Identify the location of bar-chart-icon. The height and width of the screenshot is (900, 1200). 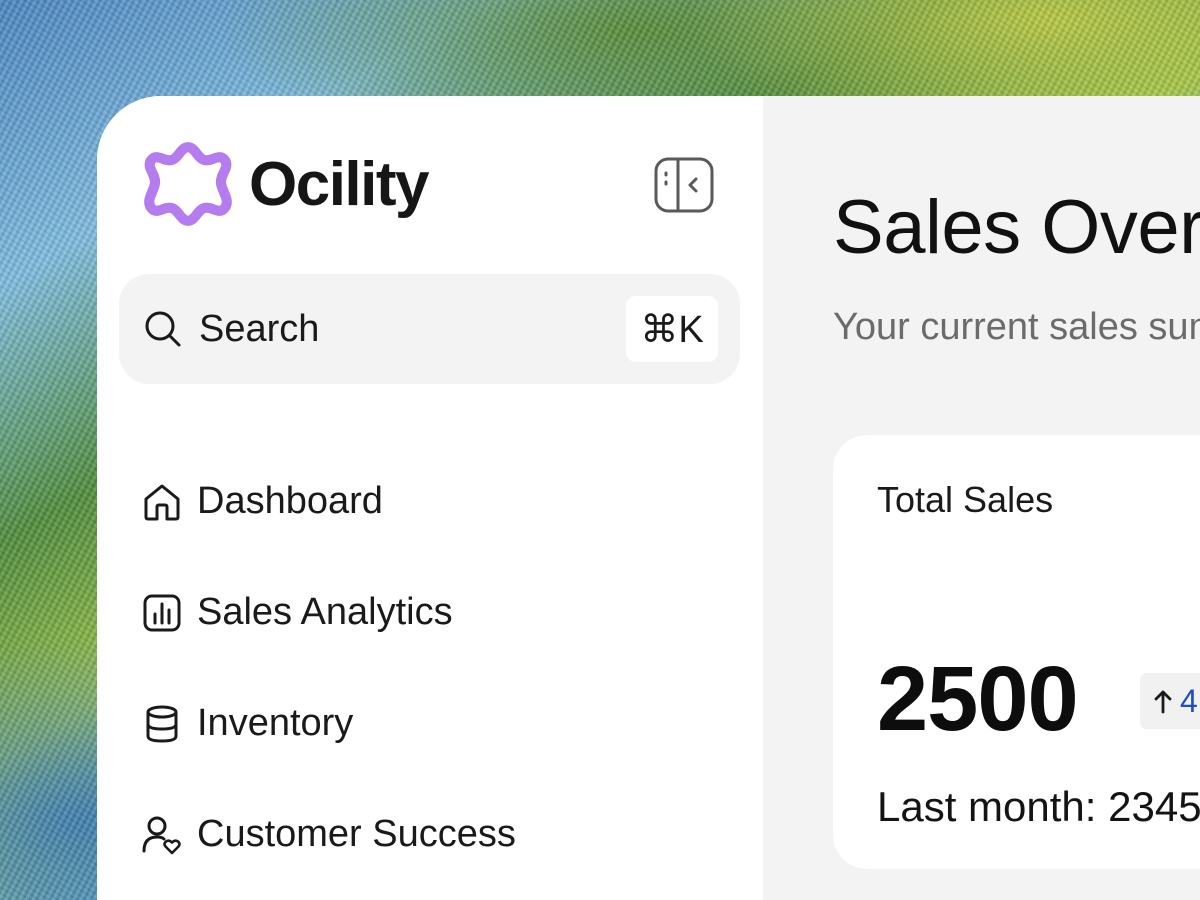
(162, 612).